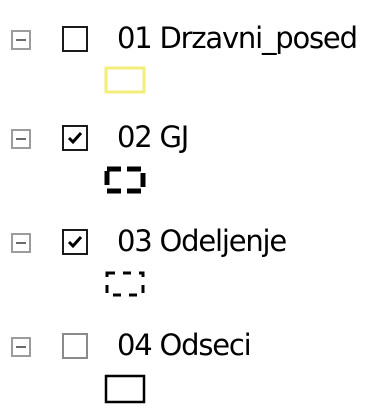 This screenshot has width=387, height=408. I want to click on layer-name: 03 Odeljenje, so click(202, 241).